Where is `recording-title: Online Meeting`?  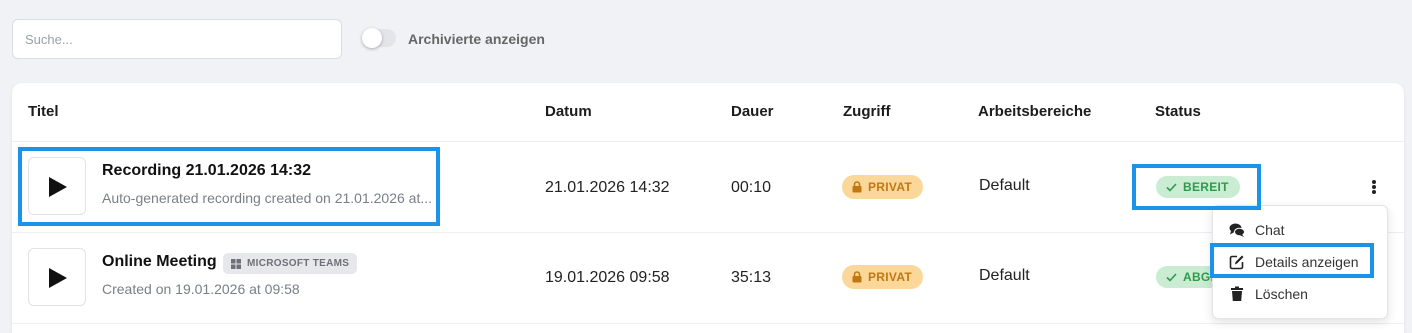
recording-title: Online Meeting is located at coordinates (159, 262).